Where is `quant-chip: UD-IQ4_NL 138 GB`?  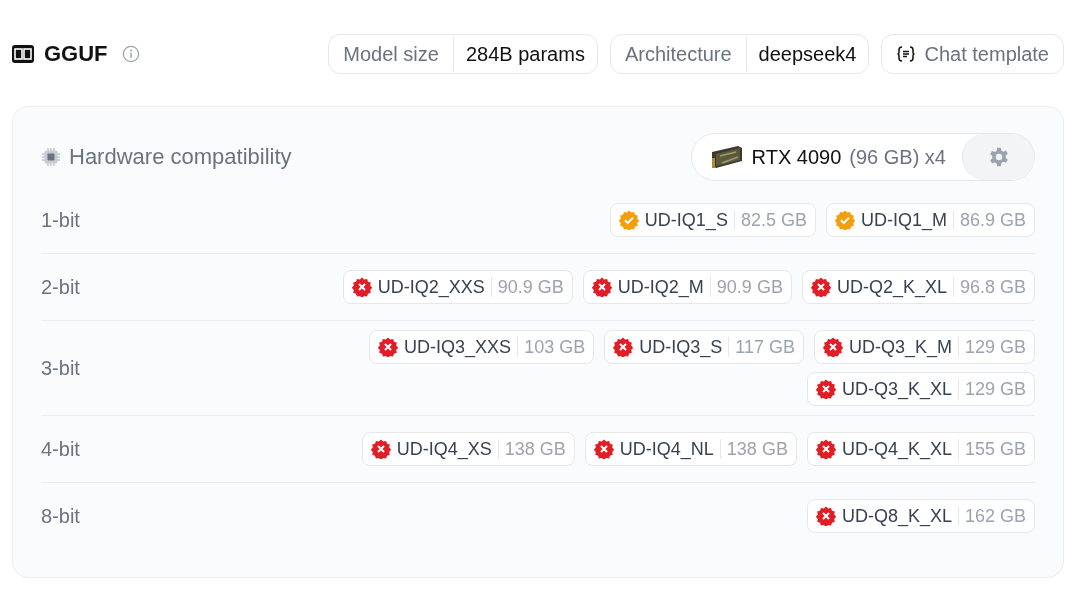
quant-chip: UD-IQ4_NL 138 GB is located at coordinates (690, 449).